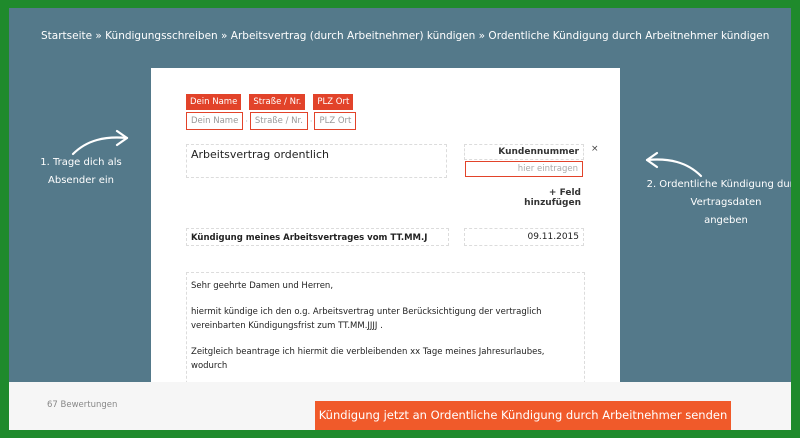 Image resolution: width=800 pixels, height=438 pixels. What do you see at coordinates (81, 180) in the screenshot?
I see `hint-sender-line2: Absender ein` at bounding box center [81, 180].